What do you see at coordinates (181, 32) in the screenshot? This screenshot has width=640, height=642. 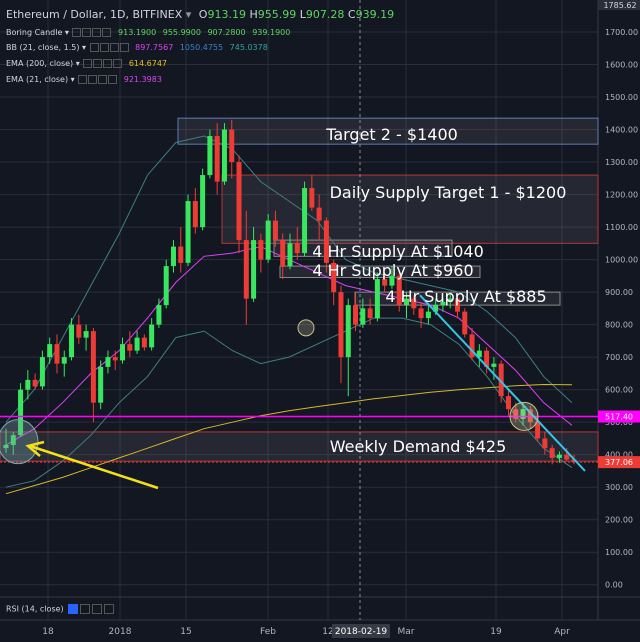 I see `indicator-value: 955.9900` at bounding box center [181, 32].